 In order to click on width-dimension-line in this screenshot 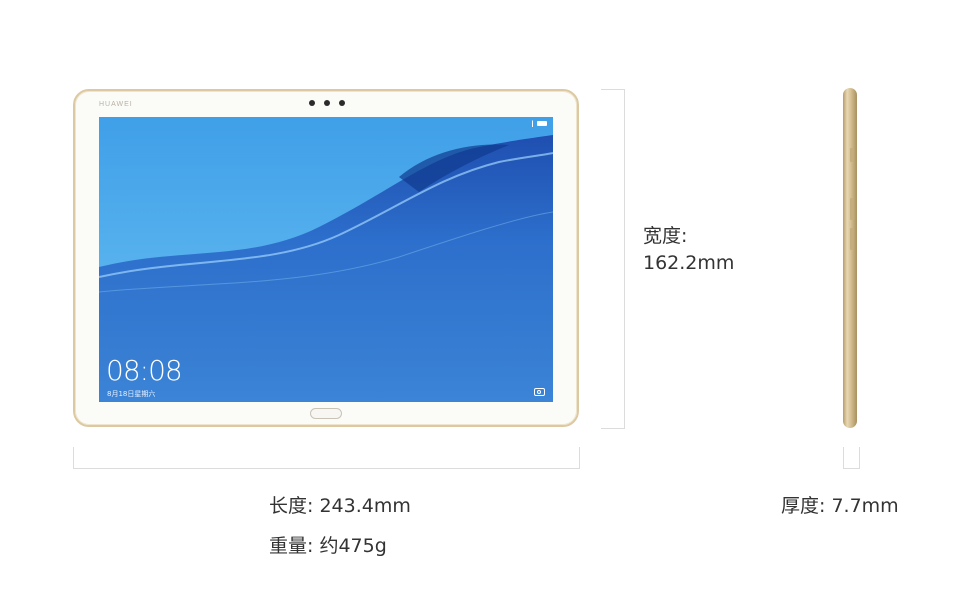, I will do `click(613, 259)`.